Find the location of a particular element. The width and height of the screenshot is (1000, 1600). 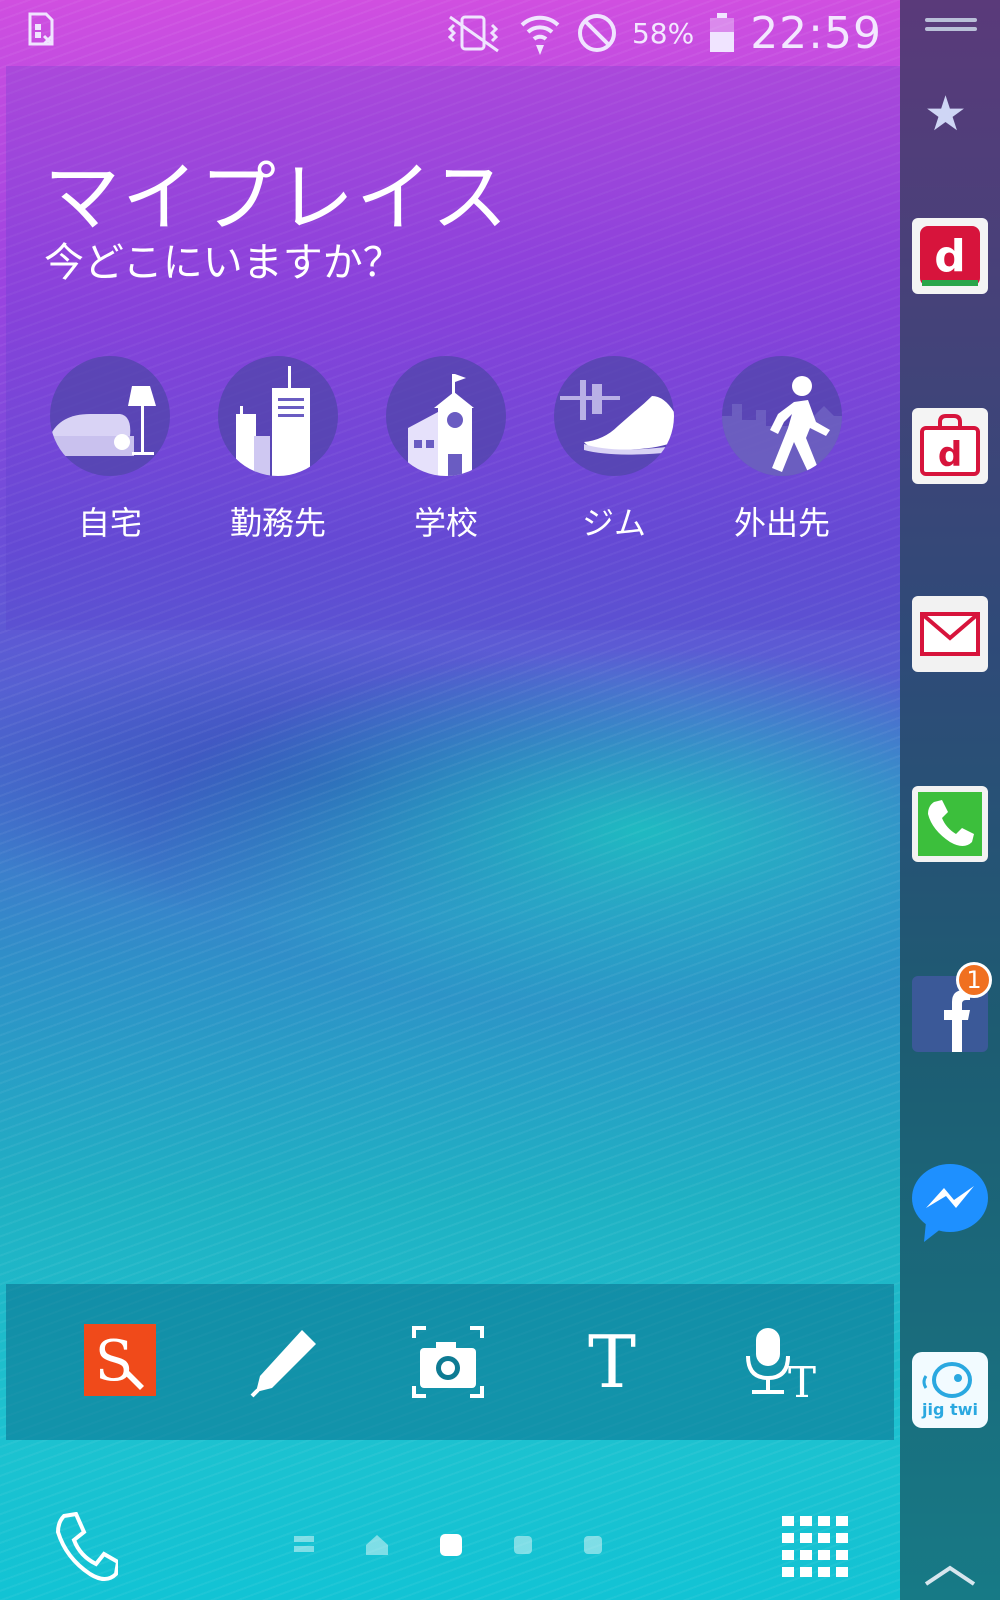

place-work: 勤務先 is located at coordinates (278, 450).